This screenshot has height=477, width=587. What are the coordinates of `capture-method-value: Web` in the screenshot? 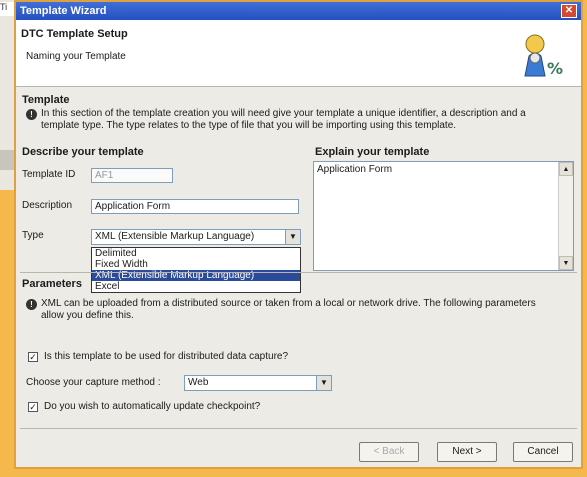 It's located at (198, 382).